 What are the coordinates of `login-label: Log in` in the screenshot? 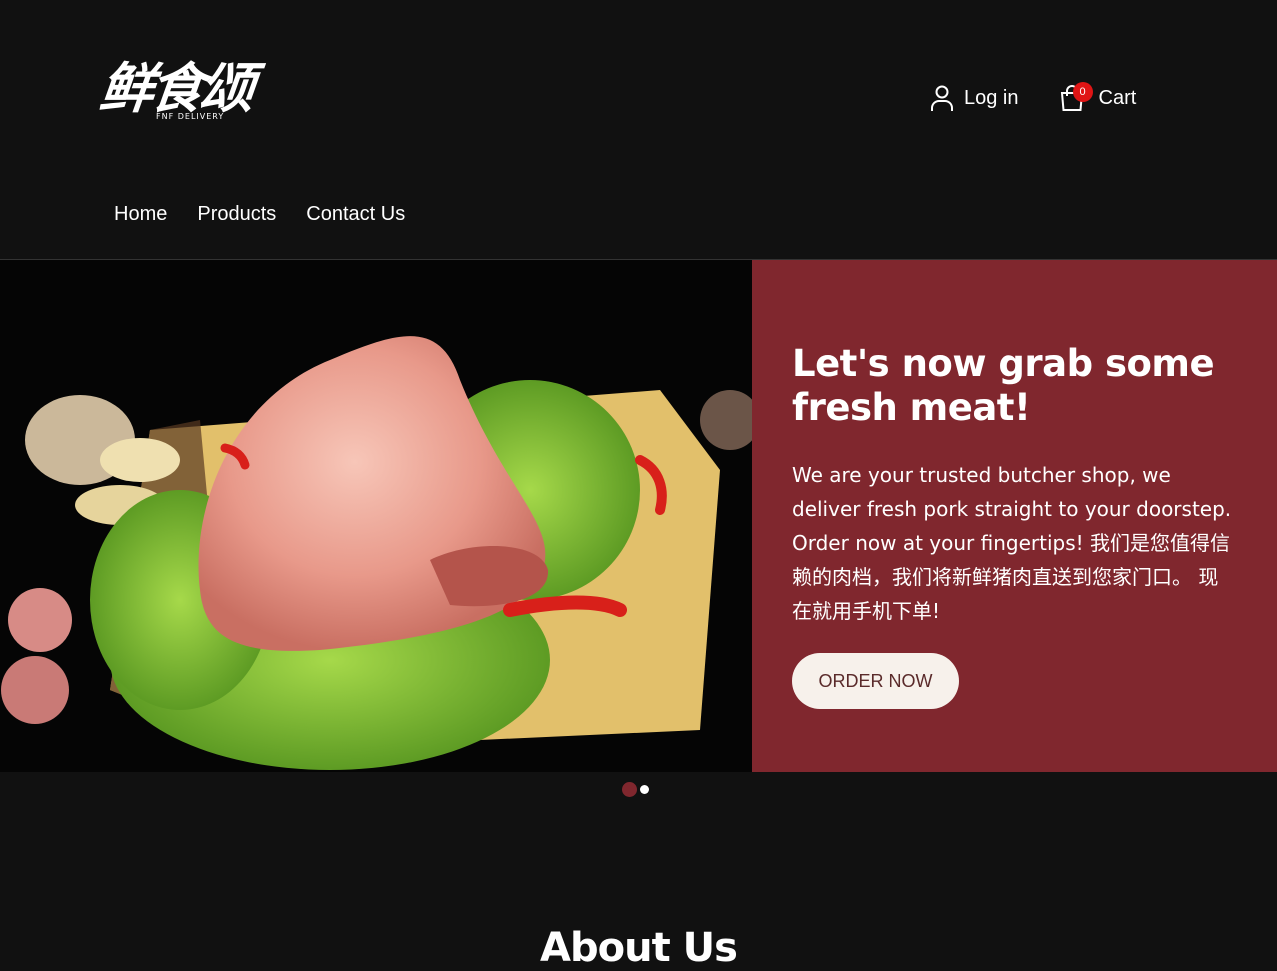 It's located at (991, 97).